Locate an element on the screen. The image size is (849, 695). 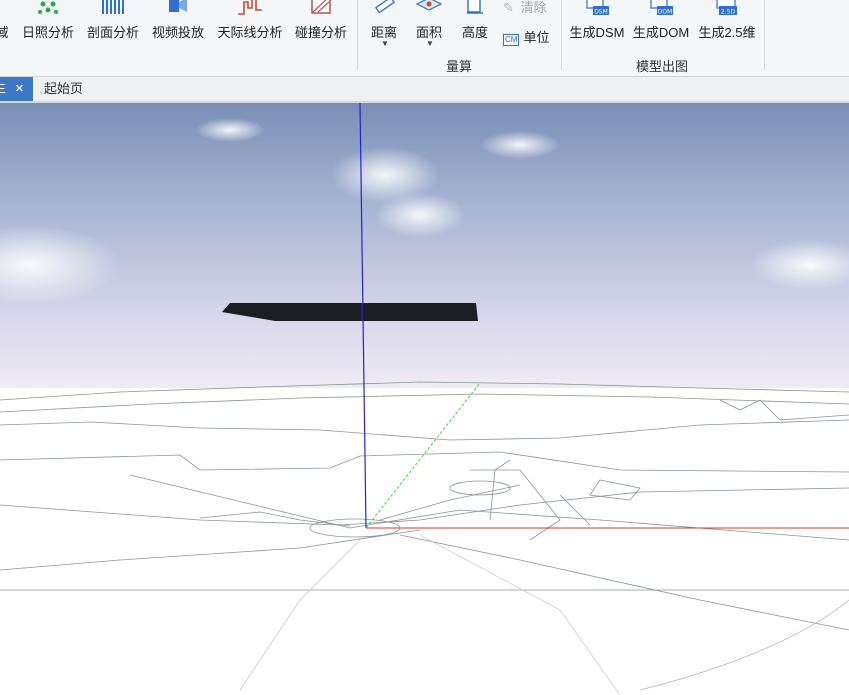
eraser-icon: ✎ is located at coordinates (508, 7).